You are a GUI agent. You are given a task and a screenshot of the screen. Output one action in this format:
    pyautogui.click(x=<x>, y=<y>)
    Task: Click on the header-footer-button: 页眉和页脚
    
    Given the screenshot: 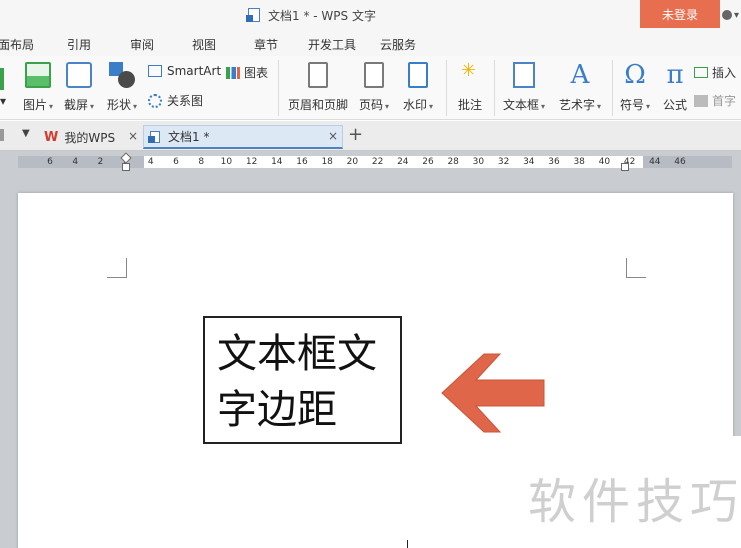 What is the action you would take?
    pyautogui.click(x=318, y=84)
    